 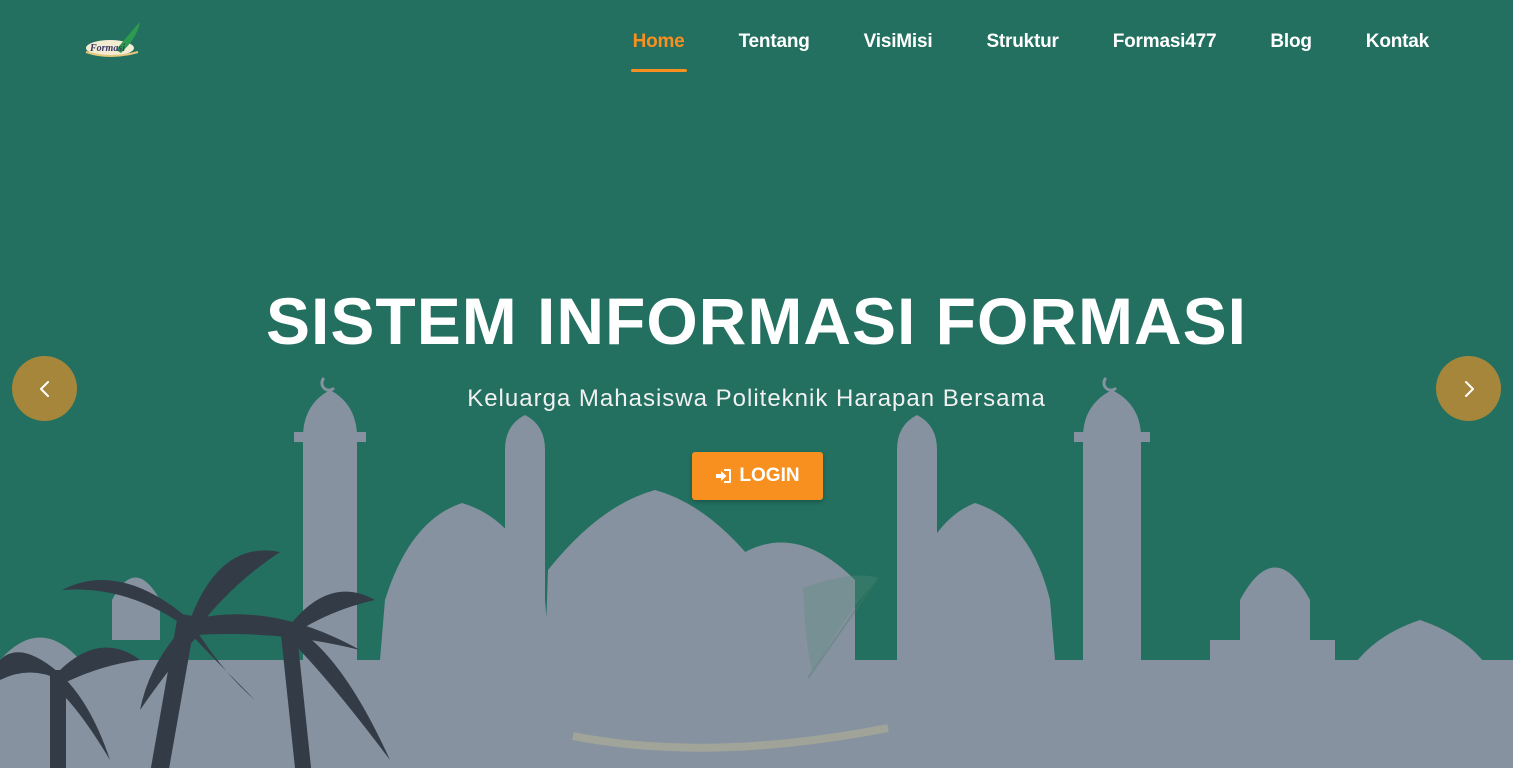 What do you see at coordinates (107, 48) in the screenshot?
I see `svg-text: Formasi` at bounding box center [107, 48].